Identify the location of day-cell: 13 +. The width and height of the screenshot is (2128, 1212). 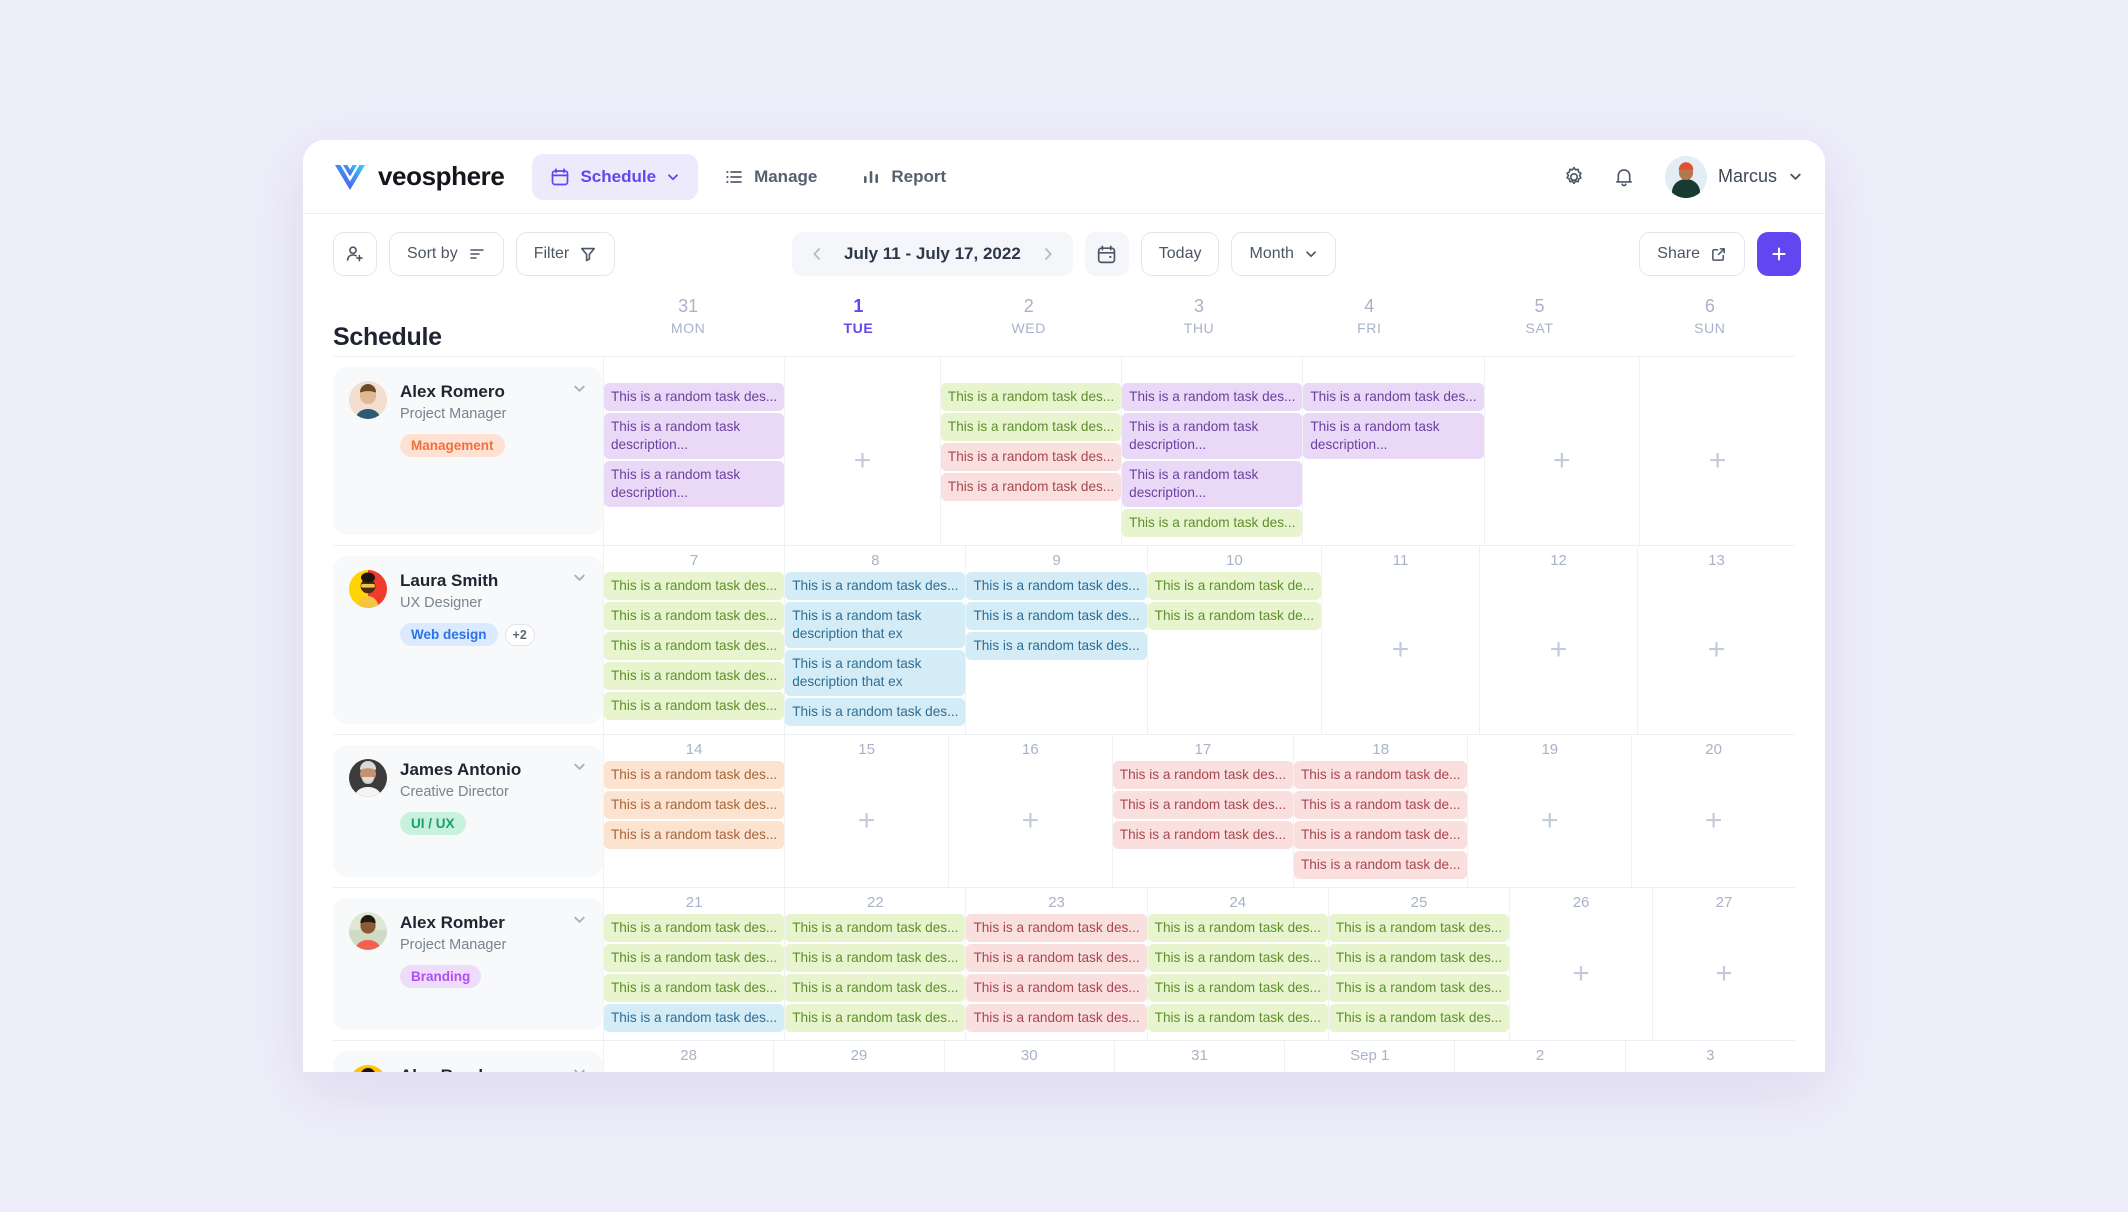
(1716, 640).